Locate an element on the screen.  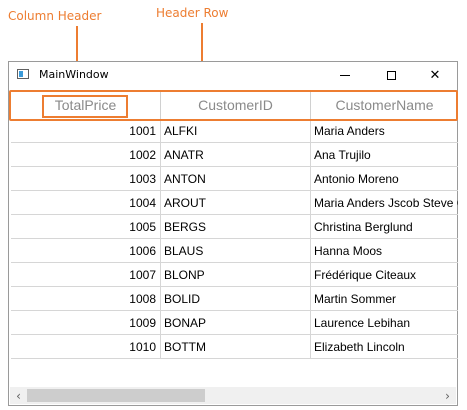
cell-customerid: ANATR is located at coordinates (236, 154).